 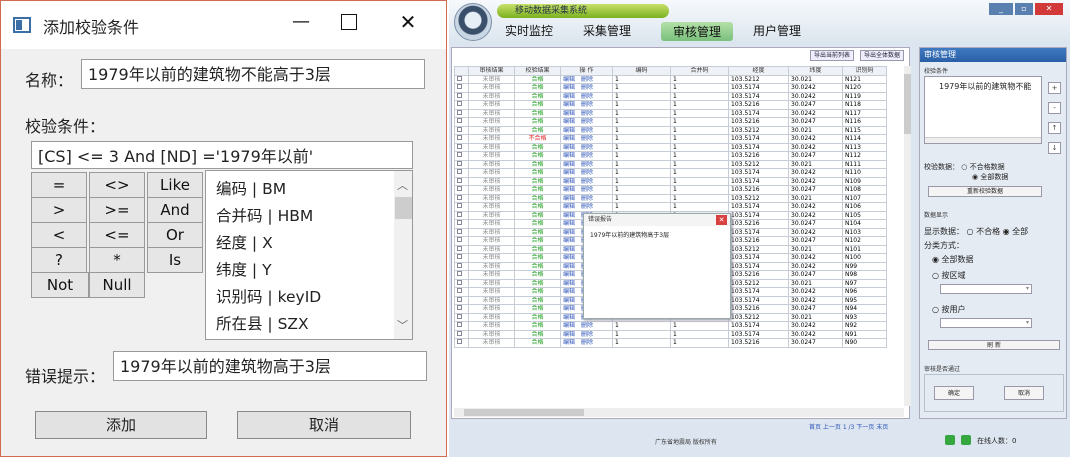 What do you see at coordinates (670, 326) in the screenshot?
I see `table-row: 未审核 合格 编辑 删除 1 1 103.5174 30.0242 N92` at bounding box center [670, 326].